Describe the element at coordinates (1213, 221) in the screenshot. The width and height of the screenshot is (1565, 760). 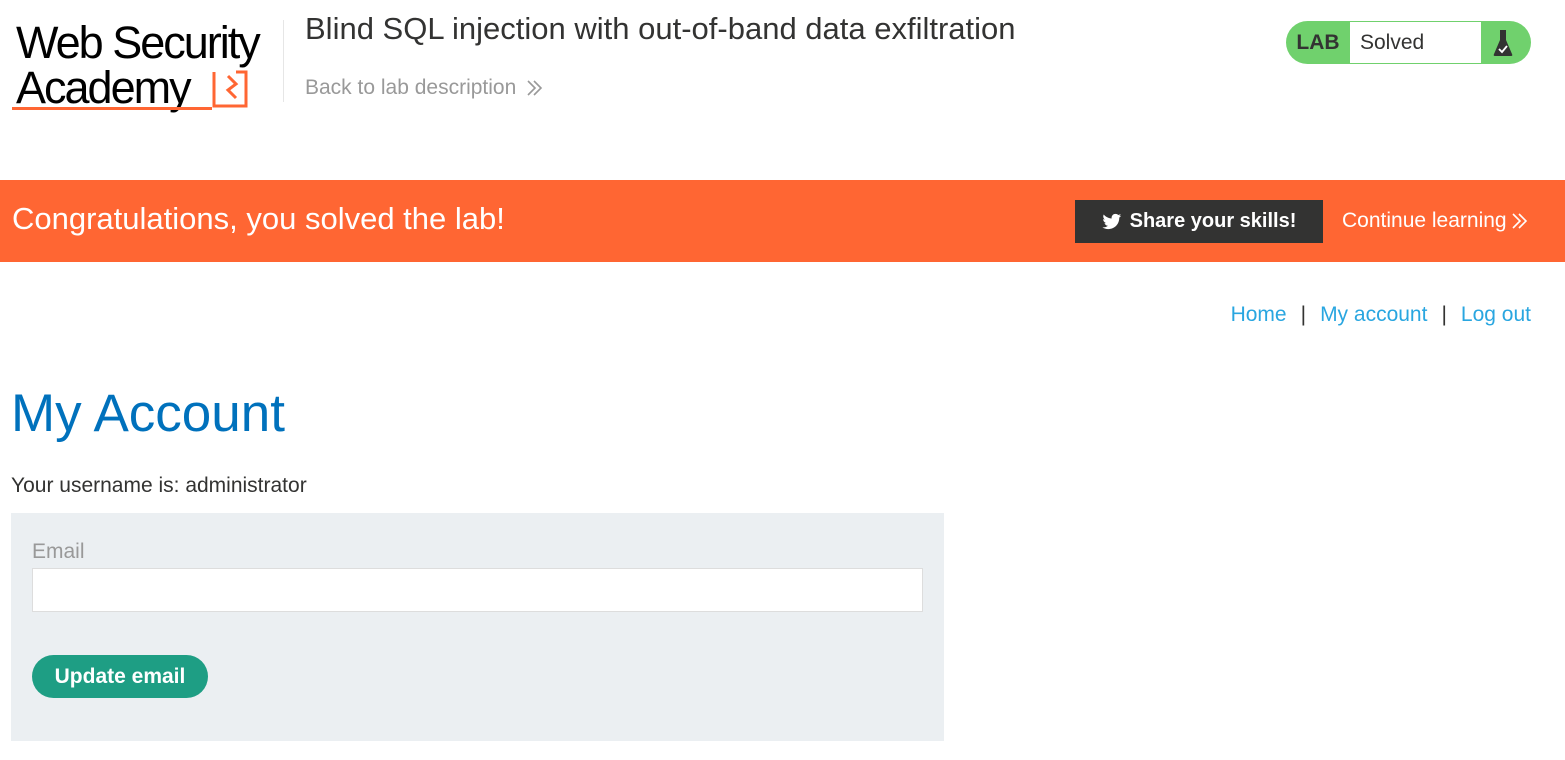
I see `share-button-label: Share your skills!` at that location.